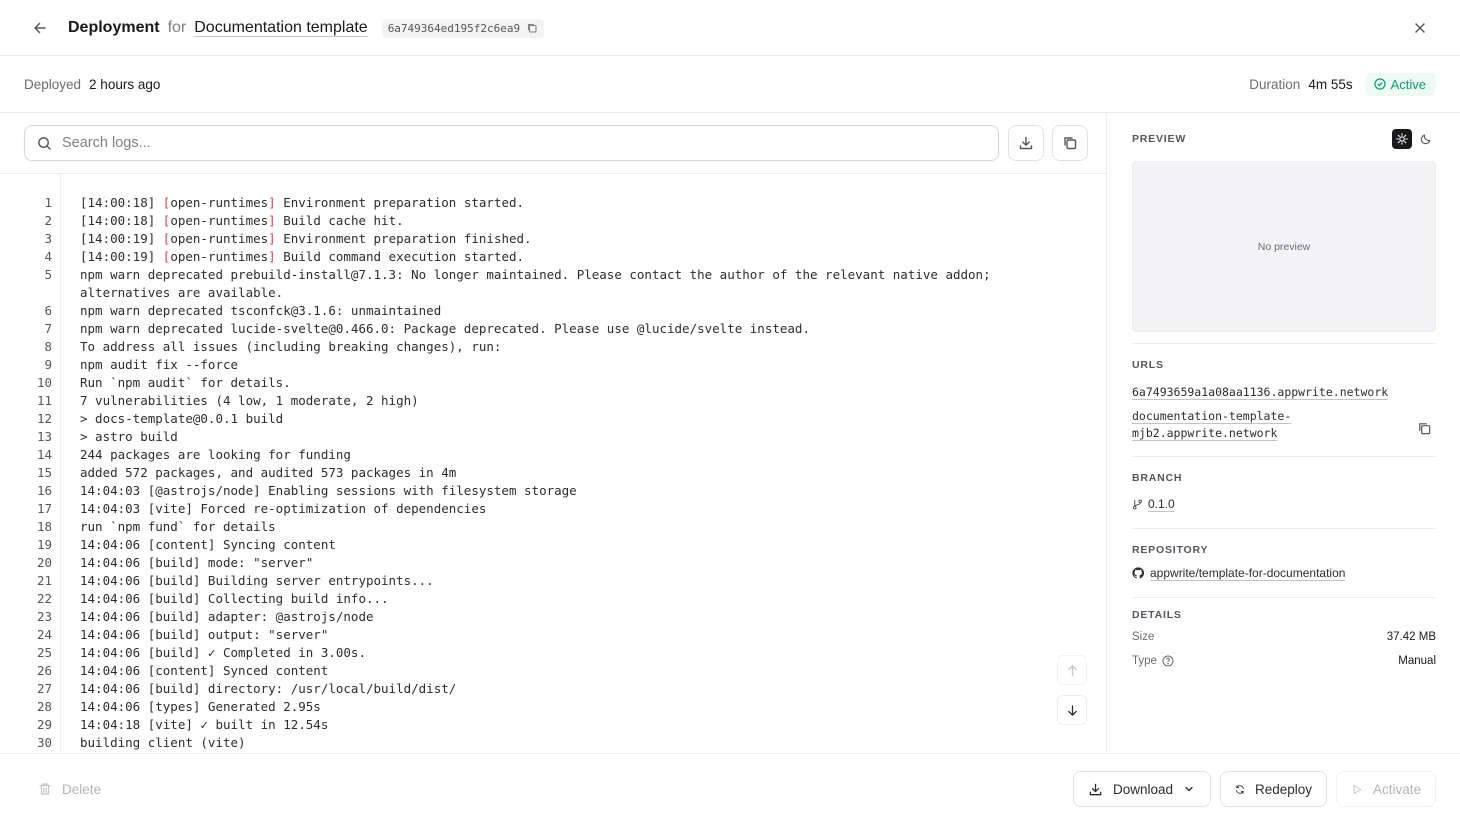 This screenshot has height=822, width=1460. I want to click on help-circle-icon, so click(1168, 661).